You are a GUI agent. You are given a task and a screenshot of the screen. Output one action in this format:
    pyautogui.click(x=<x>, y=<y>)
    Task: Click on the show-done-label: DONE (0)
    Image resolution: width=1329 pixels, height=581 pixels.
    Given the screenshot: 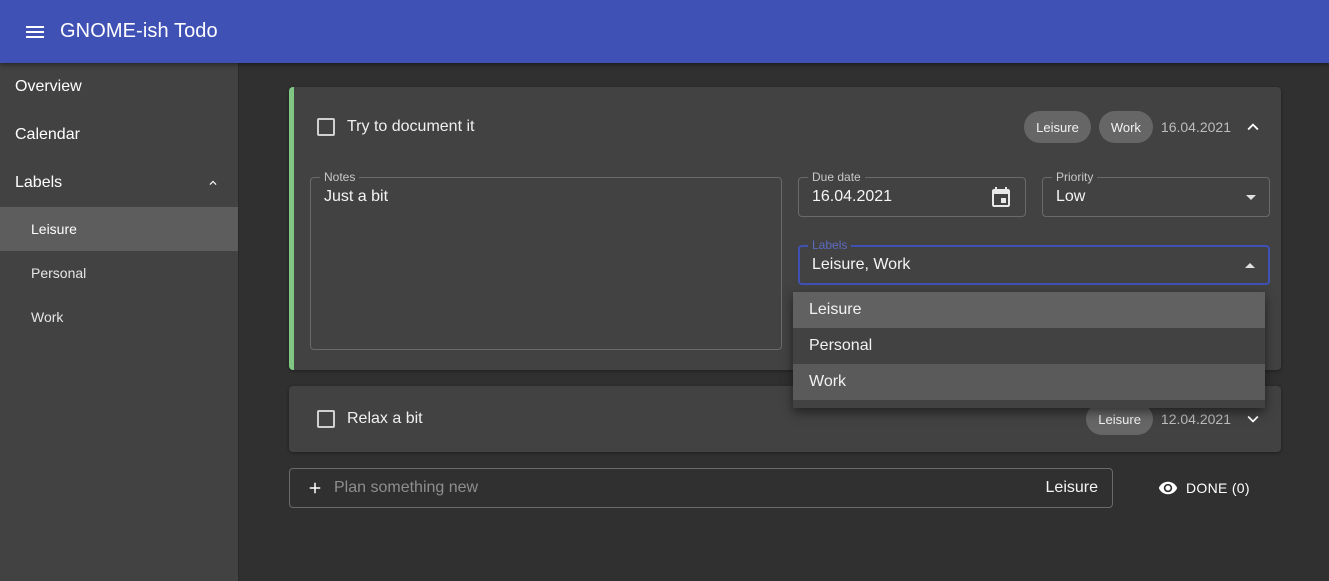 What is the action you would take?
    pyautogui.click(x=1218, y=488)
    